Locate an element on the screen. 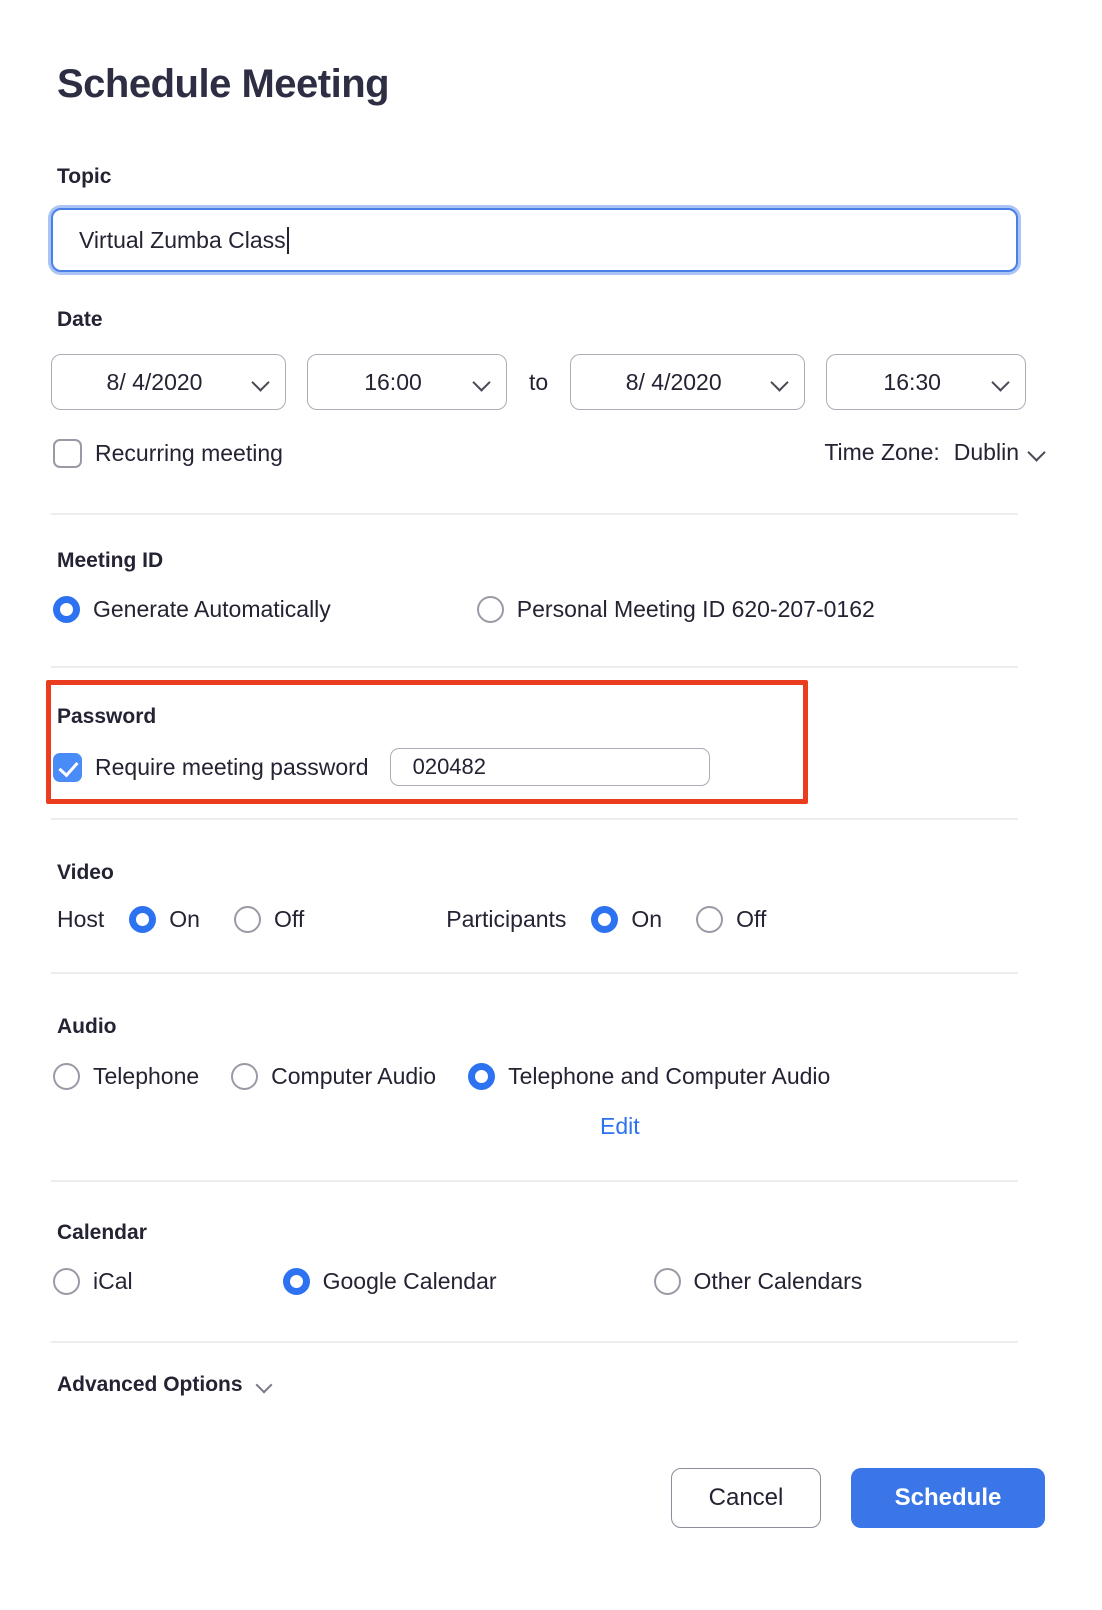 The width and height of the screenshot is (1102, 1610). label-host-video-off: Off is located at coordinates (289, 919).